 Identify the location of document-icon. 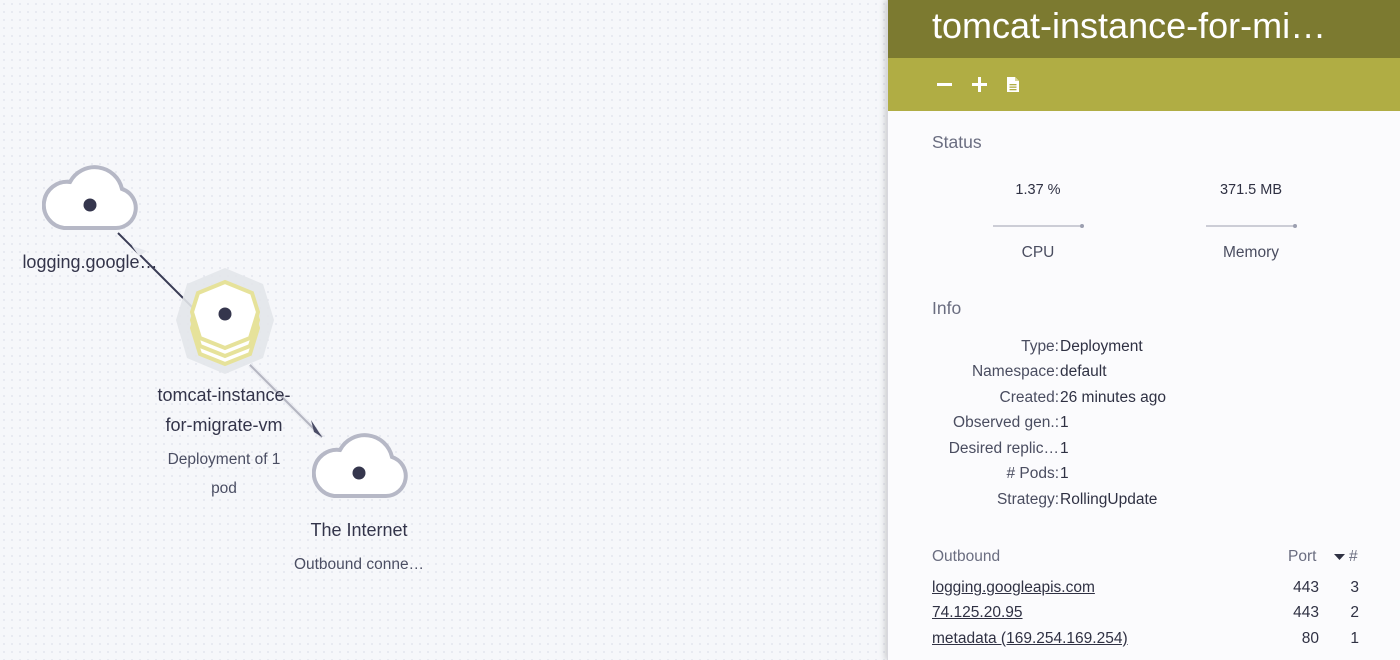
(1014, 84).